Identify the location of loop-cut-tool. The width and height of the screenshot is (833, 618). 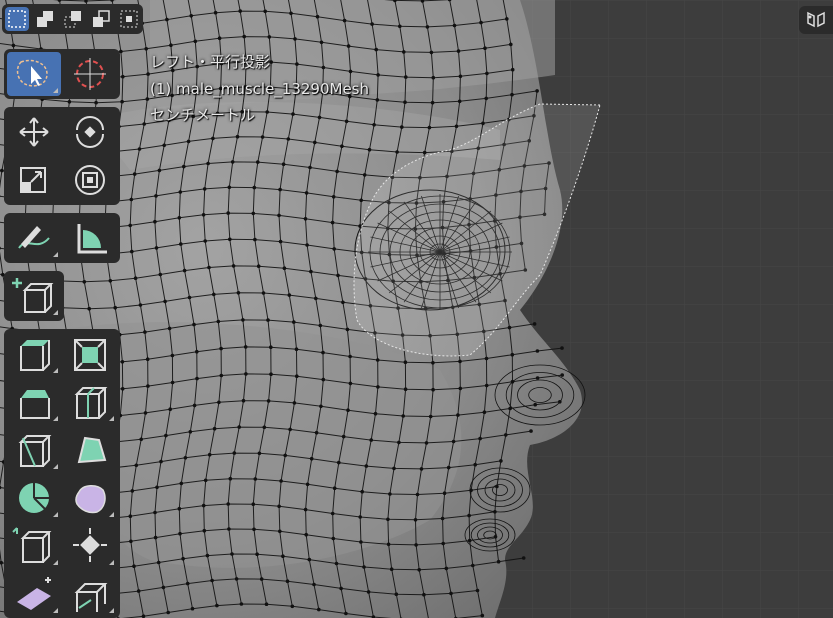
(90, 402).